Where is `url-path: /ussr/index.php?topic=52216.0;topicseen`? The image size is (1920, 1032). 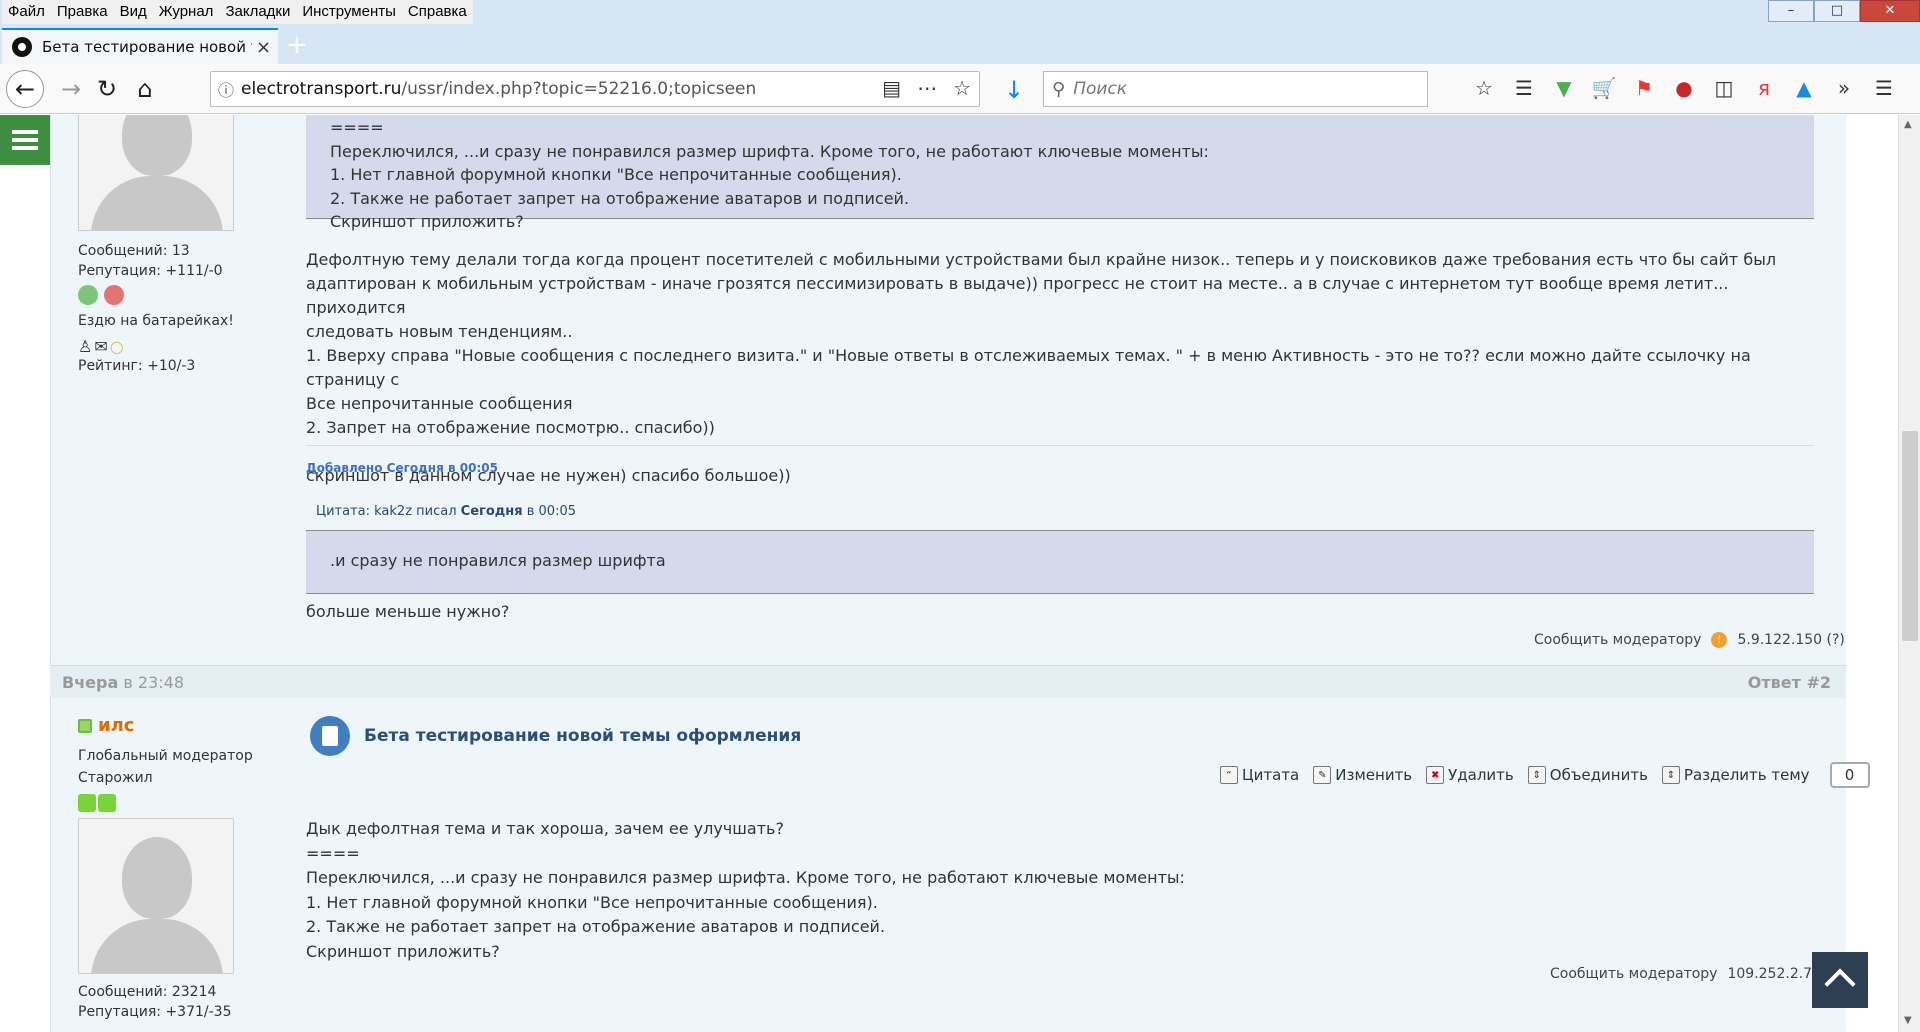
url-path: /ussr/index.php?topic=52216.0;topicseen is located at coordinates (579, 89).